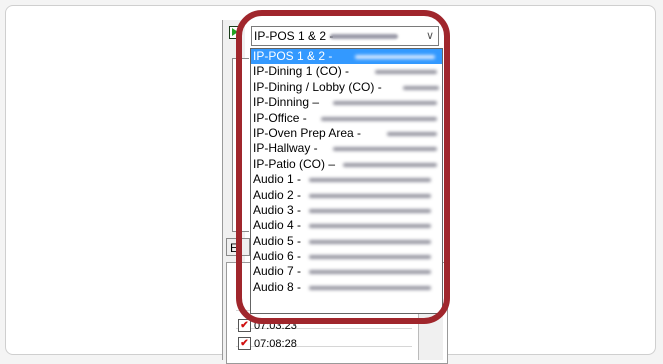 The width and height of the screenshot is (663, 364). I want to click on table-row: ✔ 07:08:28, so click(267, 344).